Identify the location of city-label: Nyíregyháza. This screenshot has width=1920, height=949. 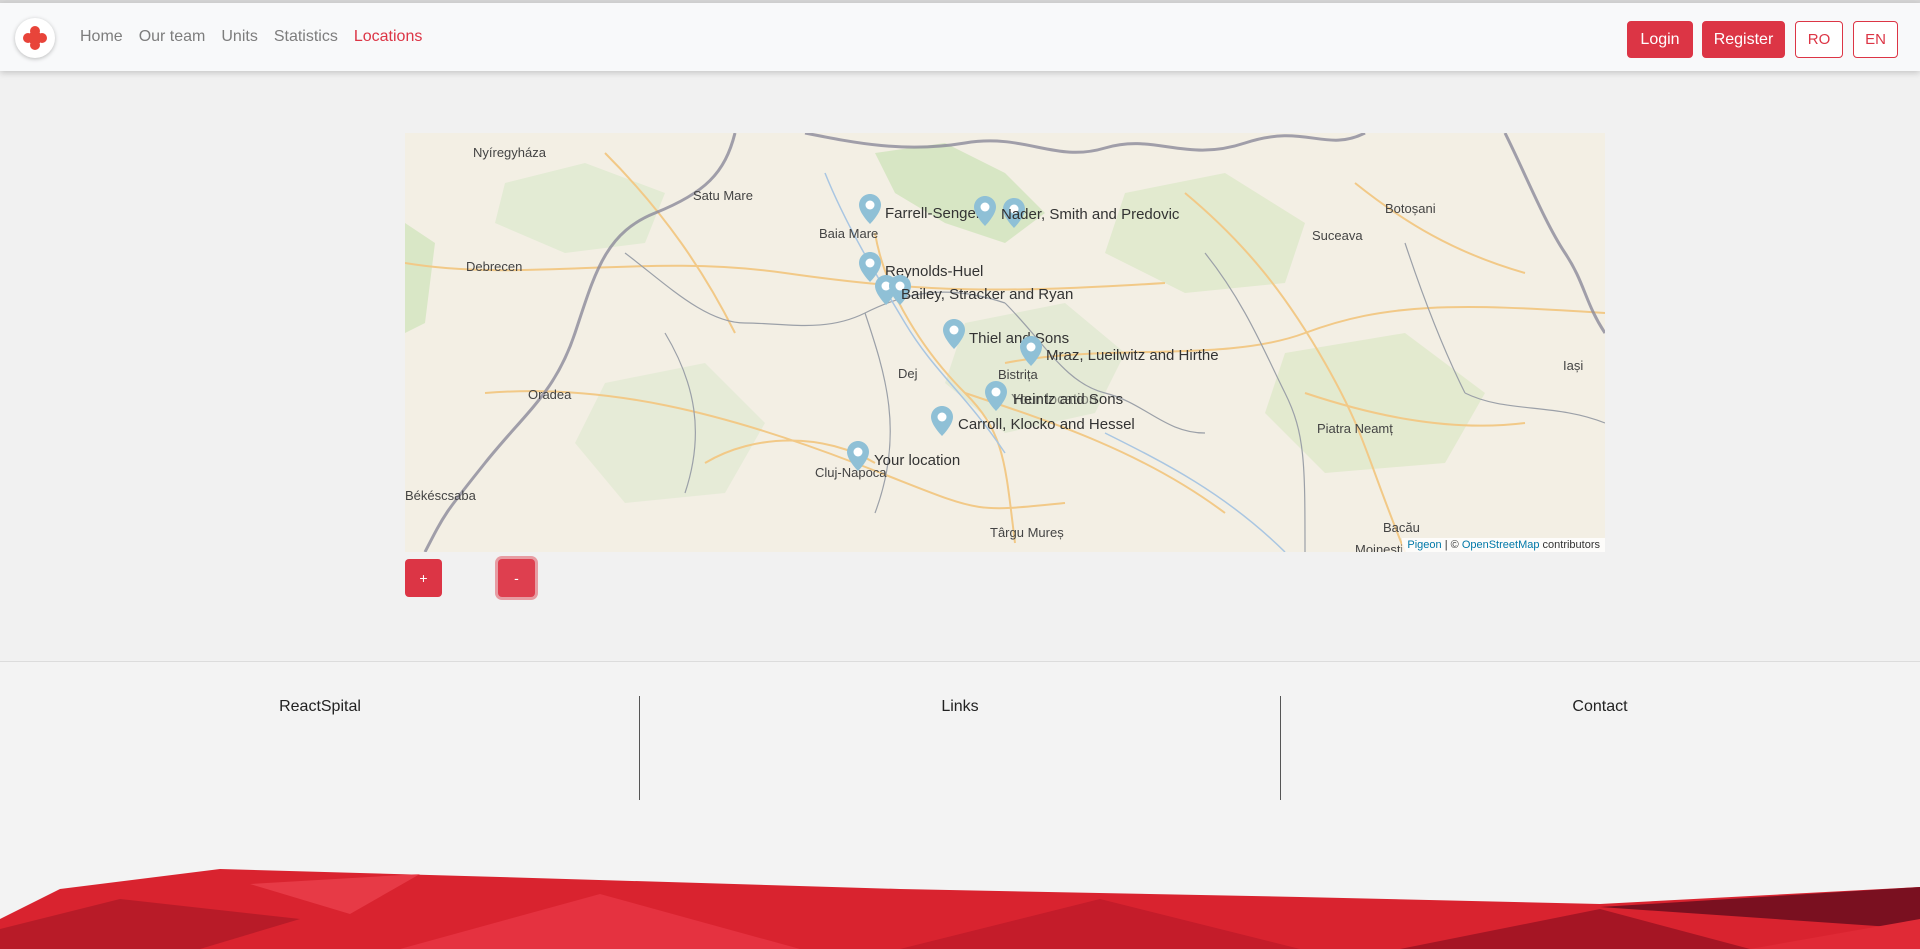
(509, 152).